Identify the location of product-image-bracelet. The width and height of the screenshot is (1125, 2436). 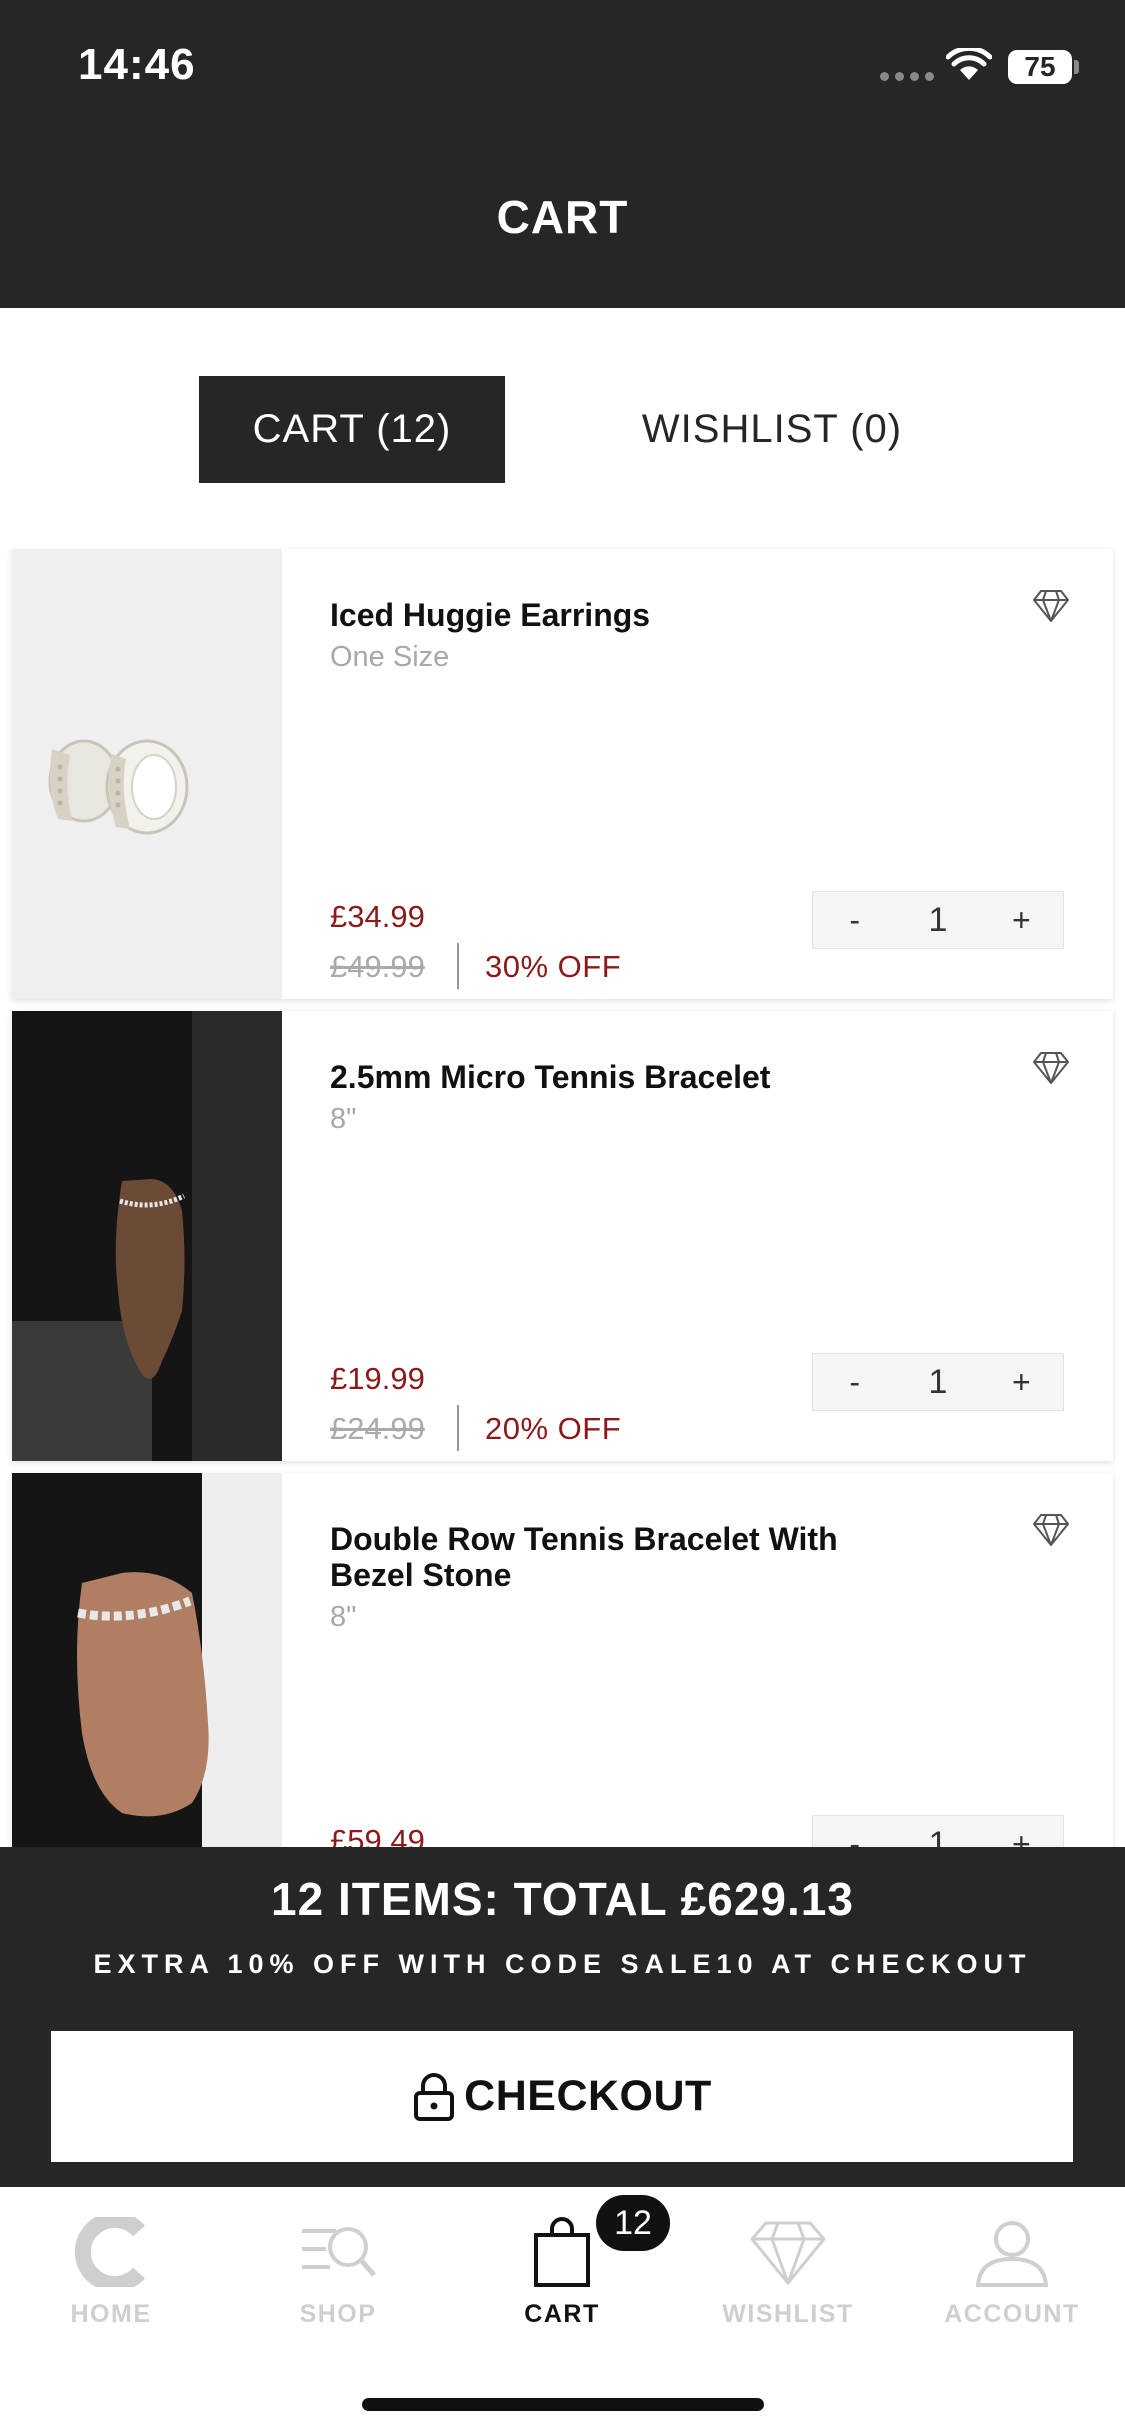
(147, 1236).